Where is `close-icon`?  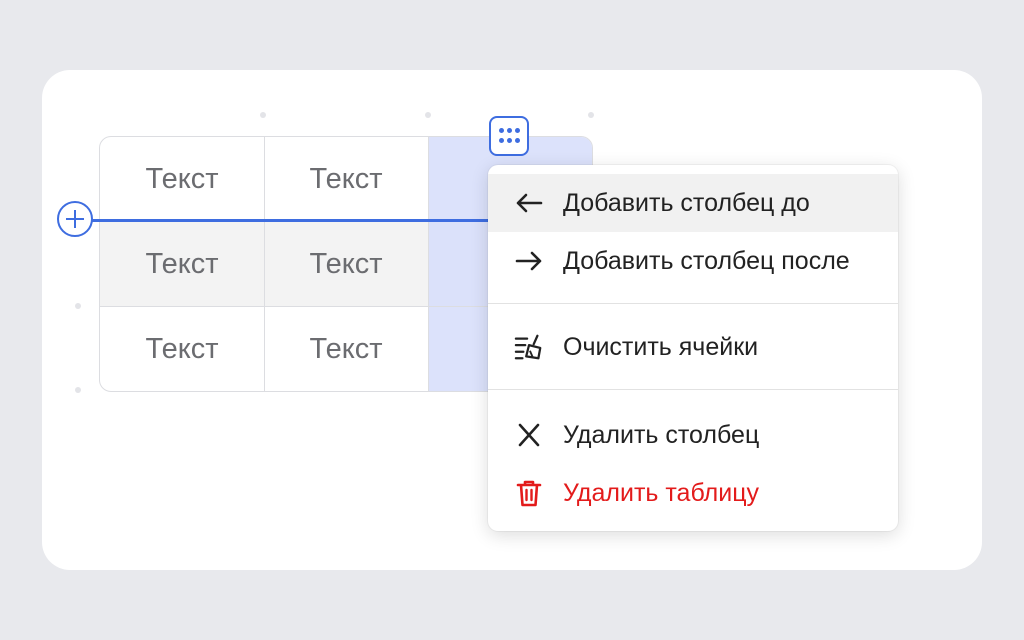
close-icon is located at coordinates (529, 435).